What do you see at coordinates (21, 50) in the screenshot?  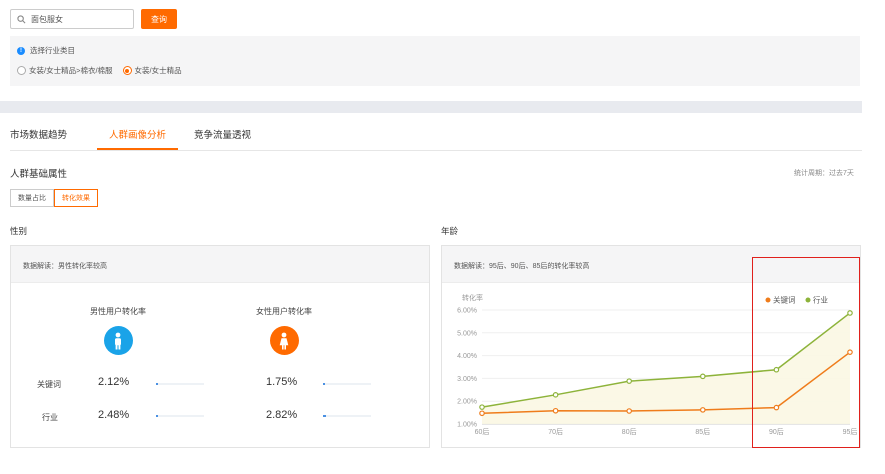 I see `info-icon: !` at bounding box center [21, 50].